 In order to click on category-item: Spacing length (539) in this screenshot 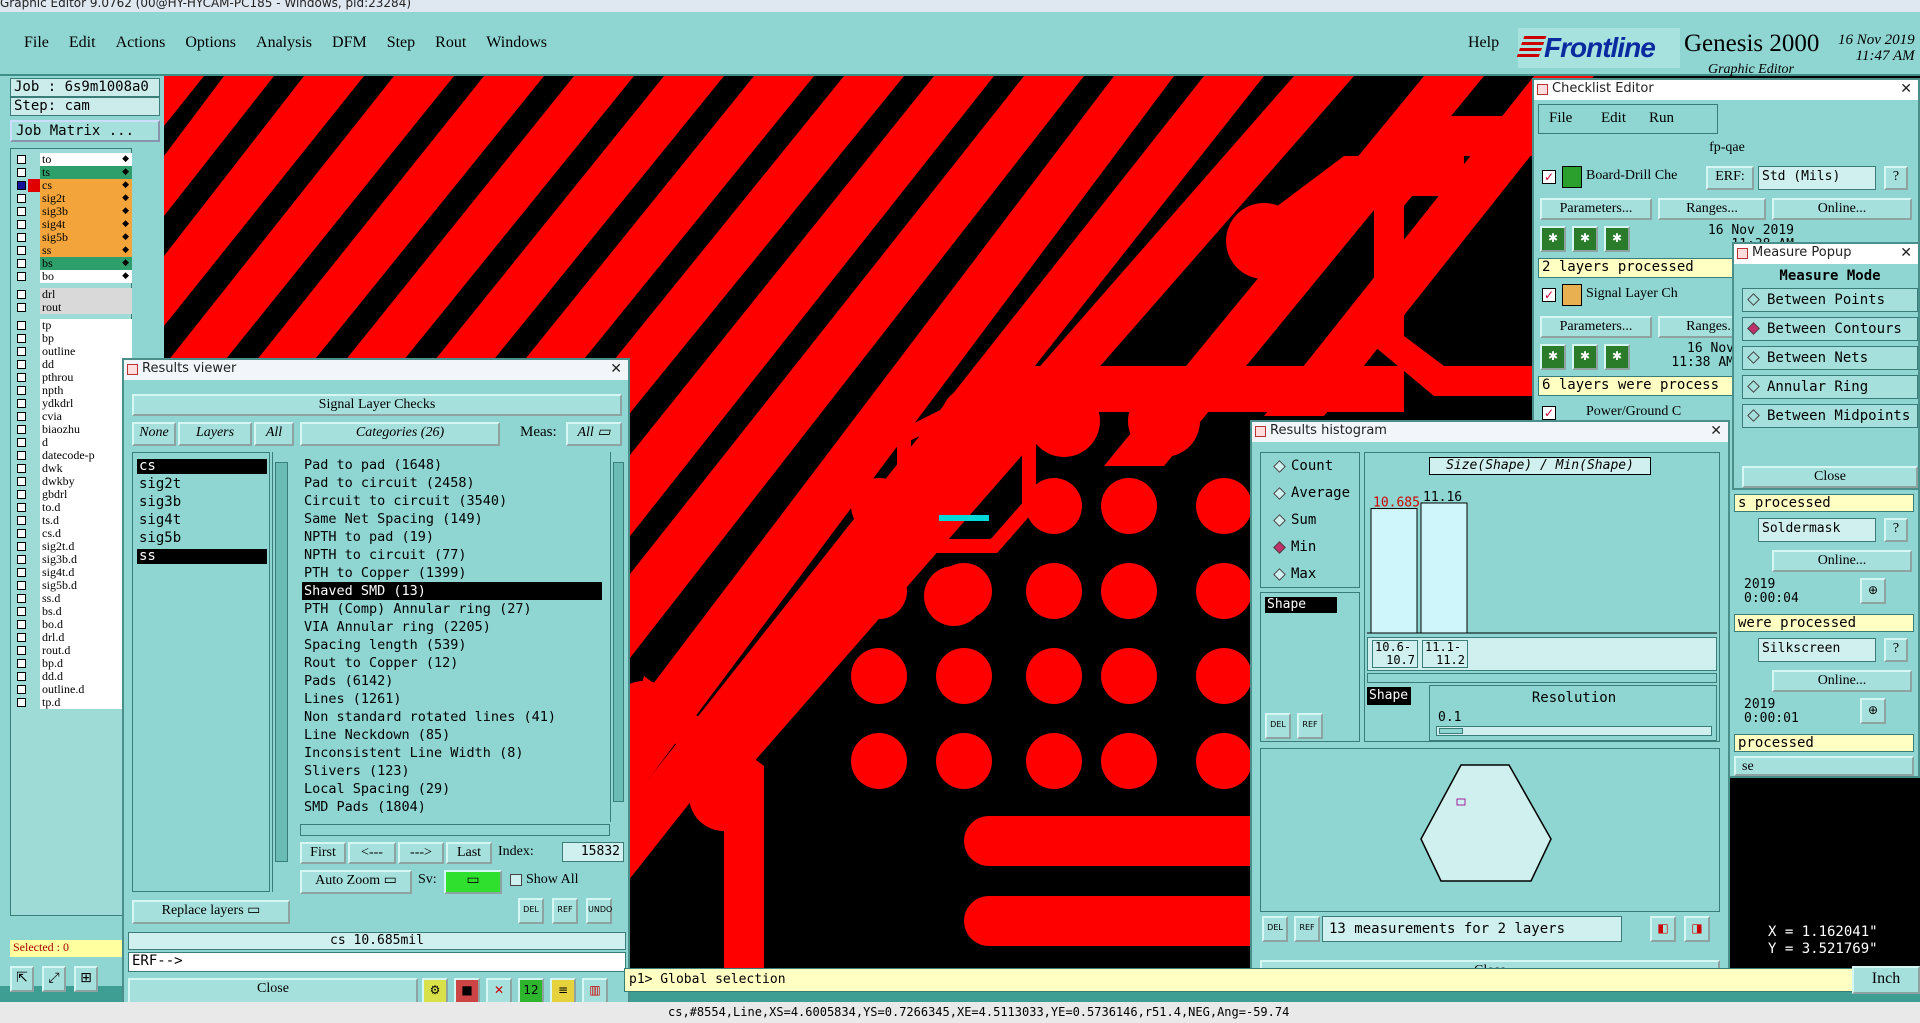, I will do `click(452, 645)`.